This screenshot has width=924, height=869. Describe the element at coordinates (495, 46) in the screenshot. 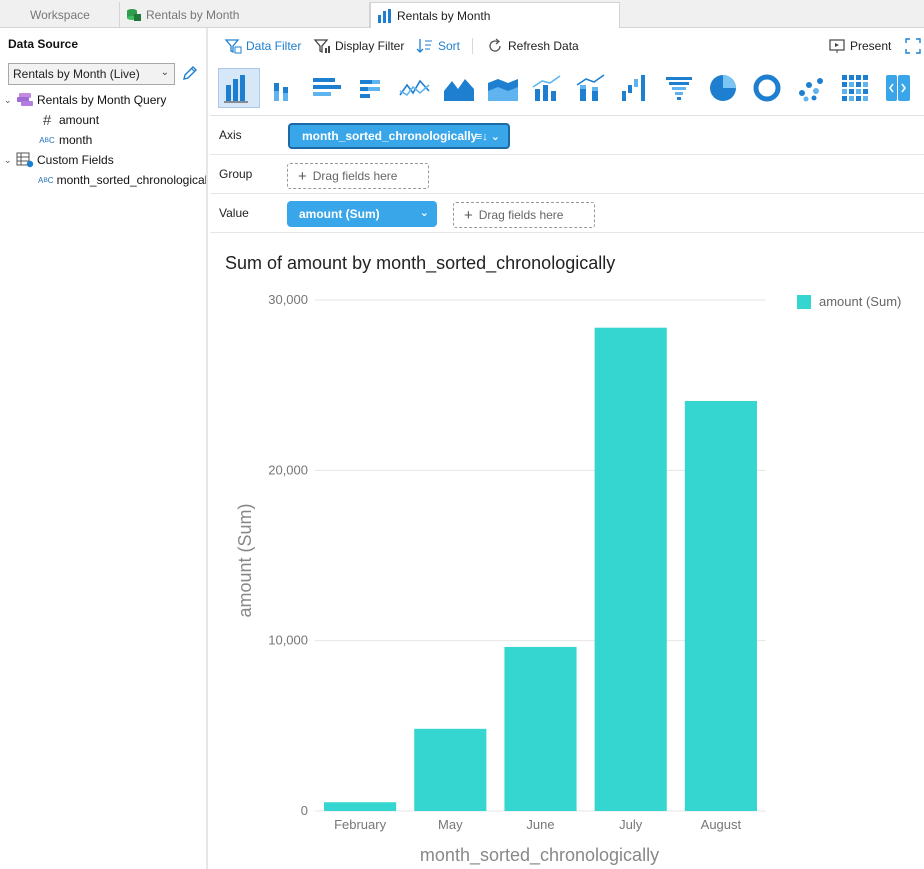

I see `refresh-icon` at that location.